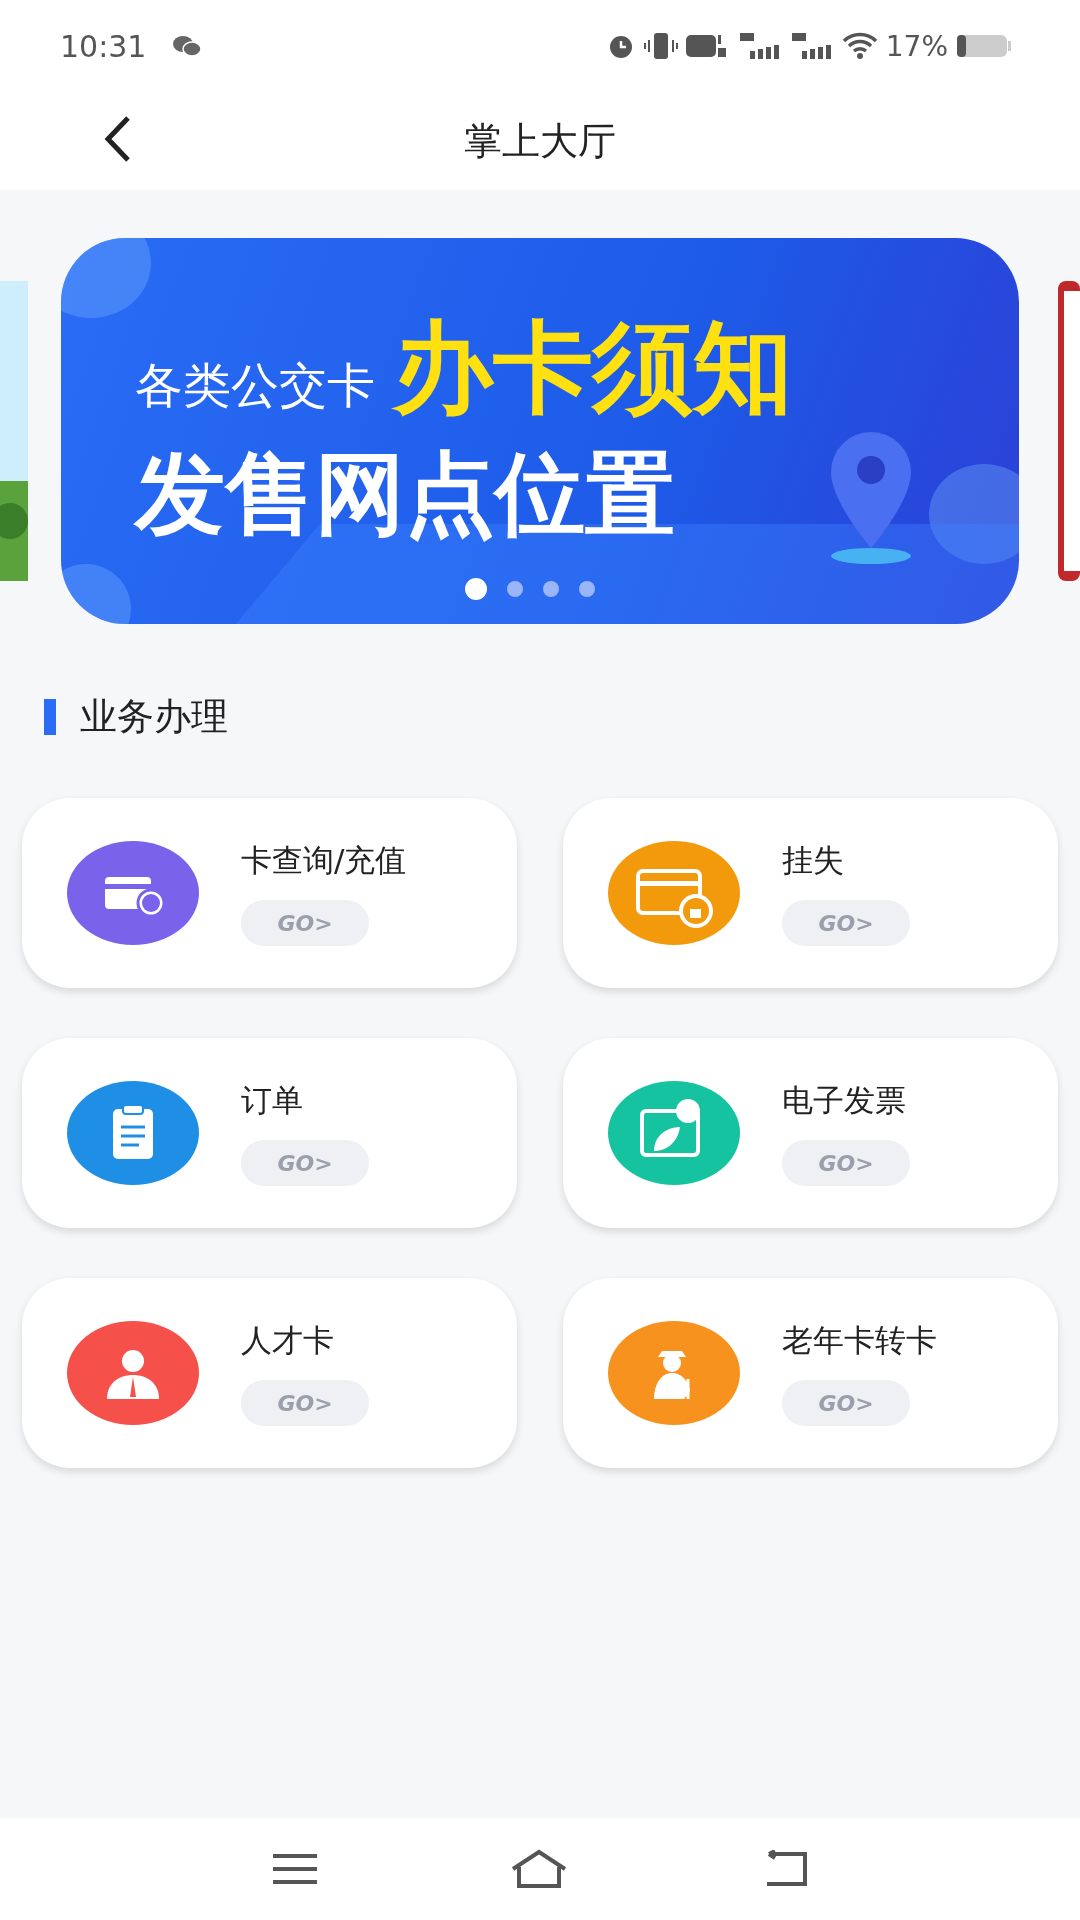 This screenshot has height=1920, width=1080. Describe the element at coordinates (269, 1133) in the screenshot. I see `service-card: 订单 GO>` at that location.